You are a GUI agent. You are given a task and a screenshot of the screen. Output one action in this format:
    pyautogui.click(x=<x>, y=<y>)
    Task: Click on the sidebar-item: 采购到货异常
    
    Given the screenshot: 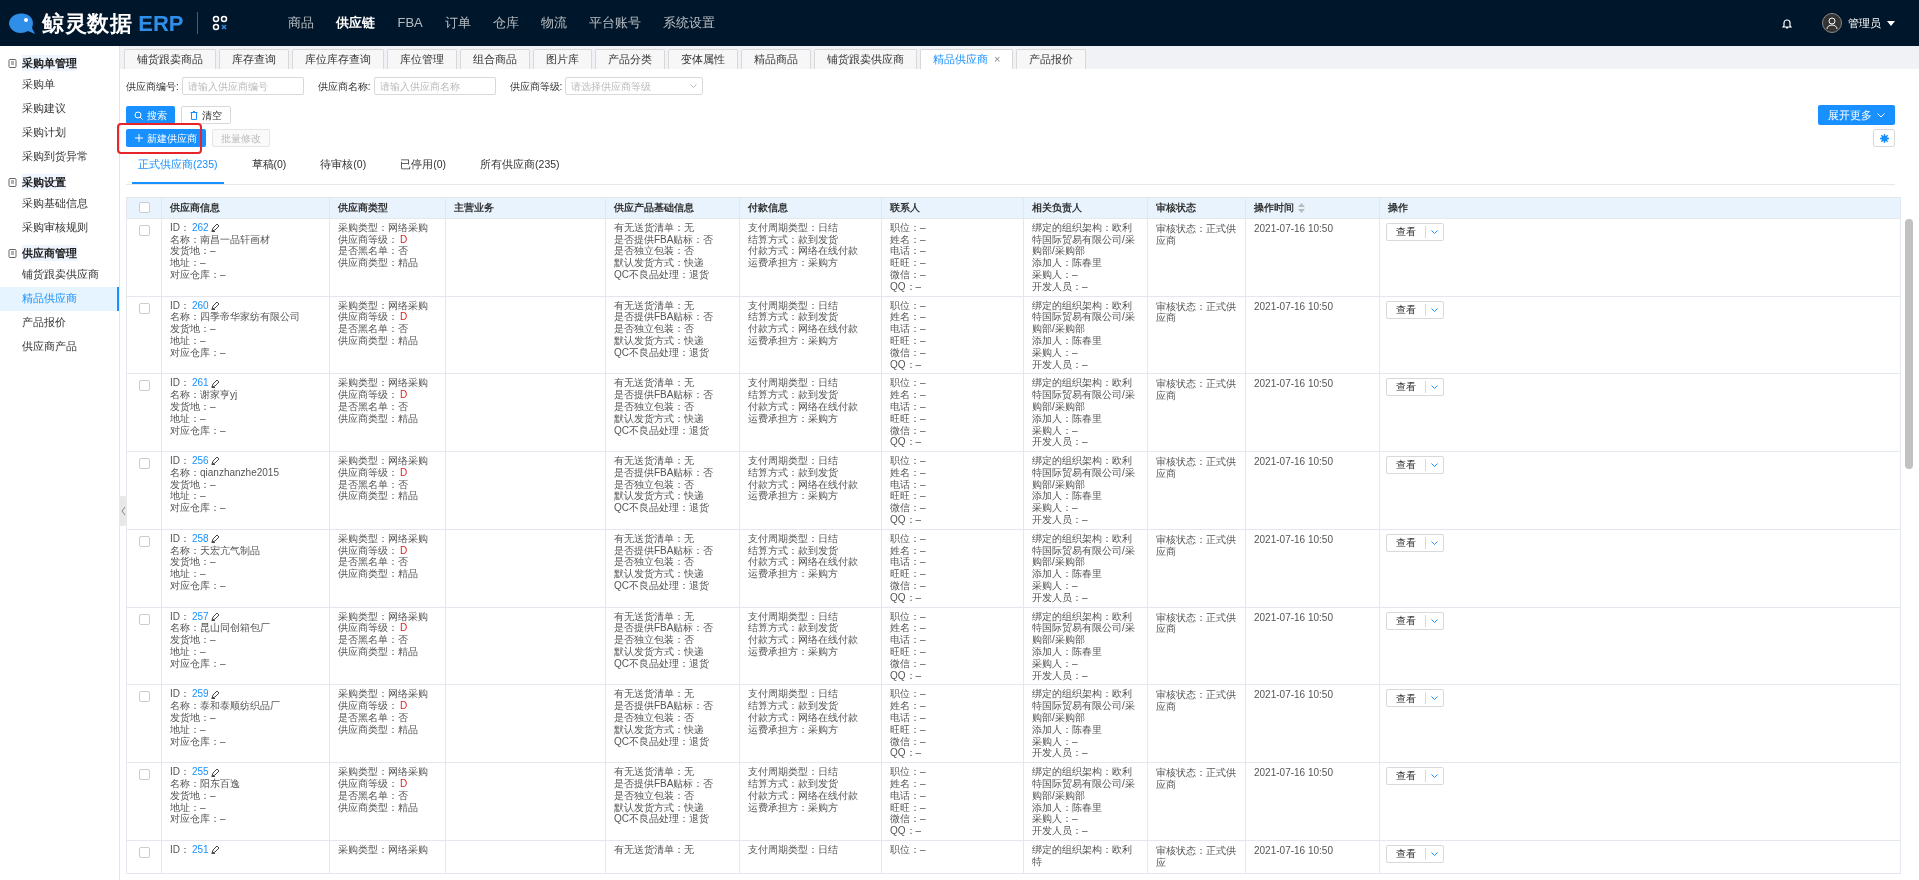 What is the action you would take?
    pyautogui.click(x=59, y=157)
    